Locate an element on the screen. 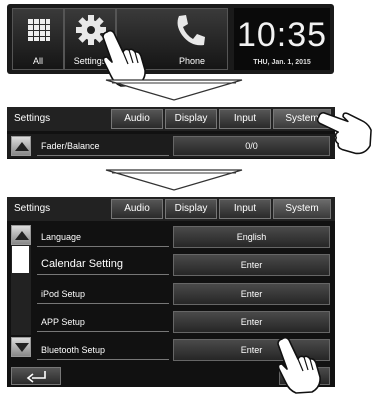  clock-widget: 10:35 THU, Jan. 1, 2015 is located at coordinates (282, 39).